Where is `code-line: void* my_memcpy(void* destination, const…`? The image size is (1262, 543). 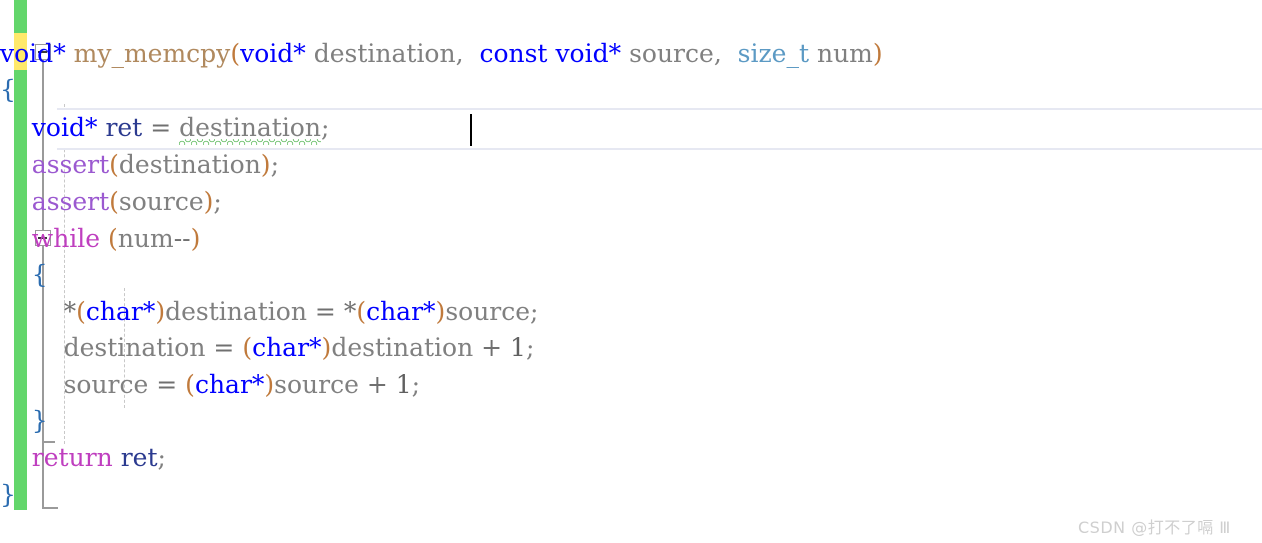 code-line: void* my_memcpy(void* destination, const… is located at coordinates (631, 54).